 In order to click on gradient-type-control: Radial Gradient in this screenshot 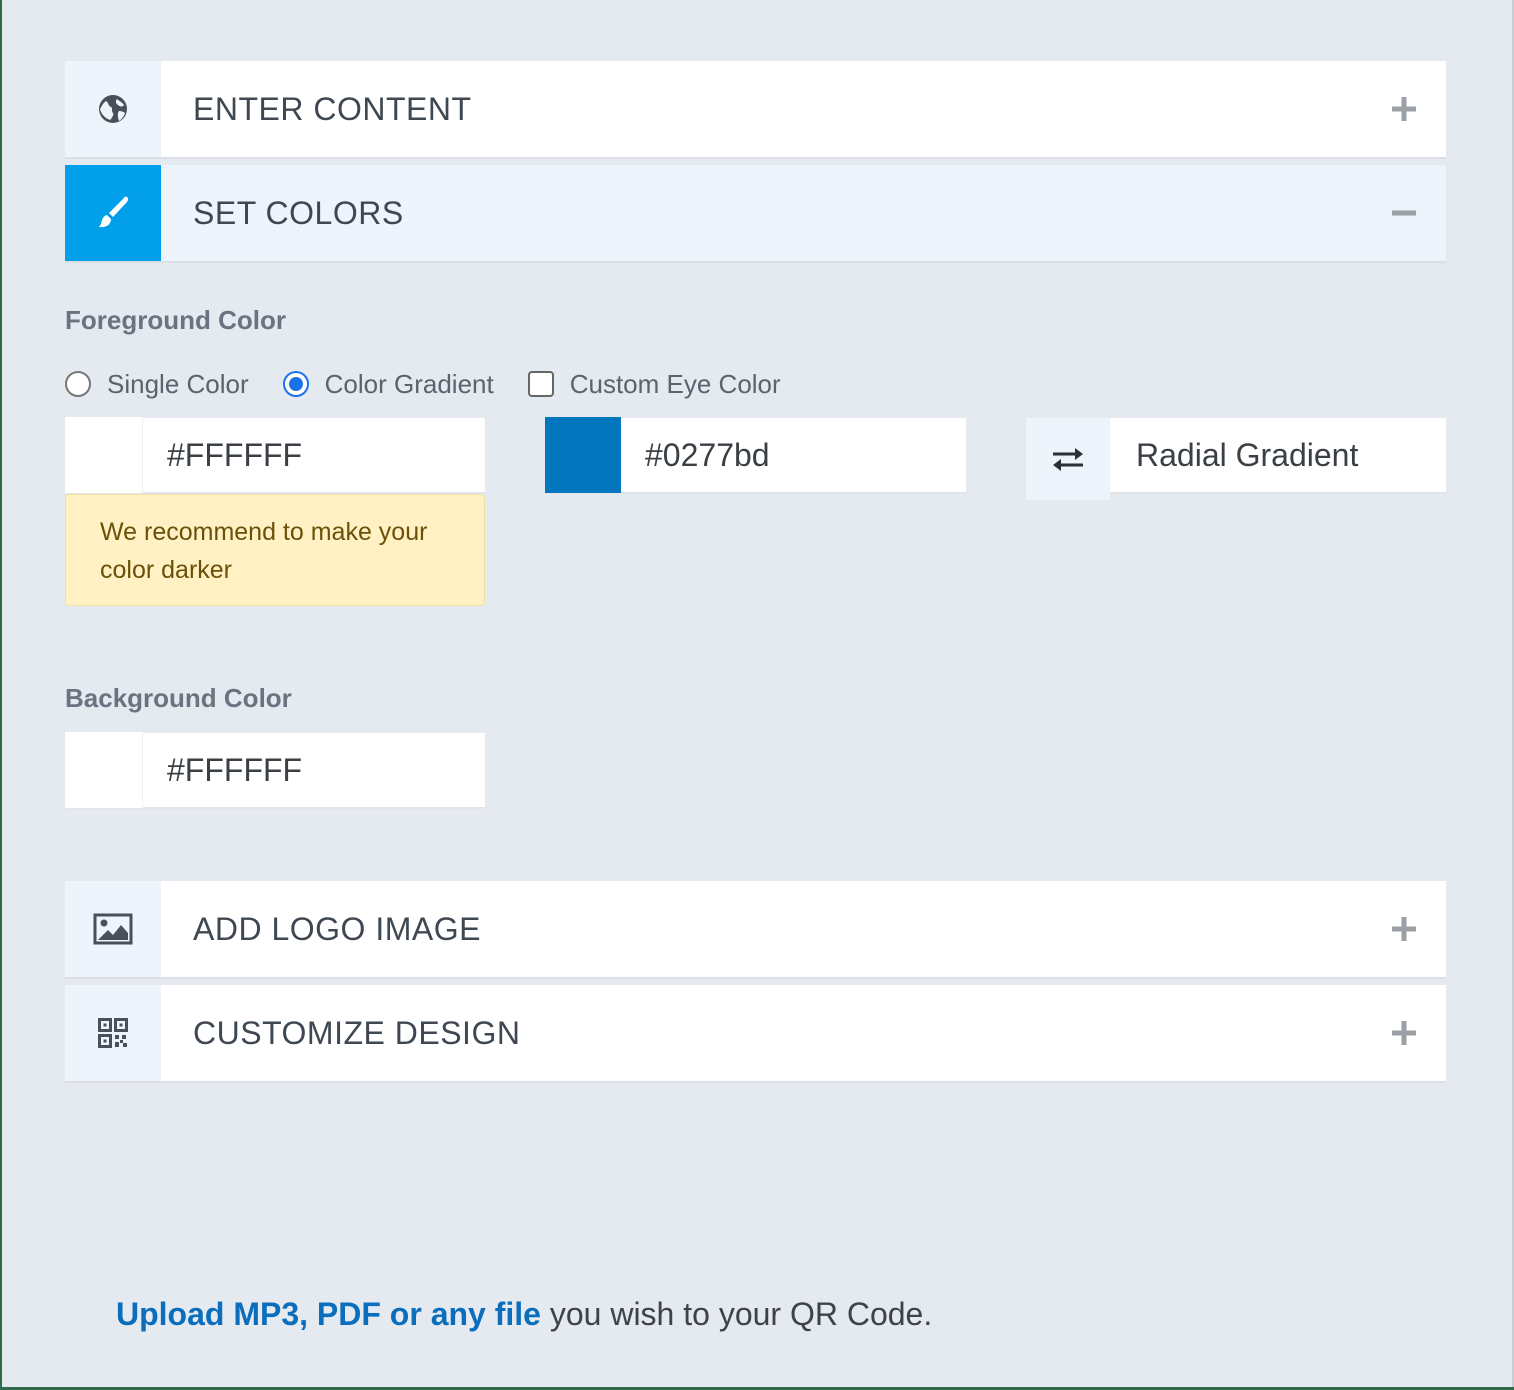, I will do `click(1236, 459)`.